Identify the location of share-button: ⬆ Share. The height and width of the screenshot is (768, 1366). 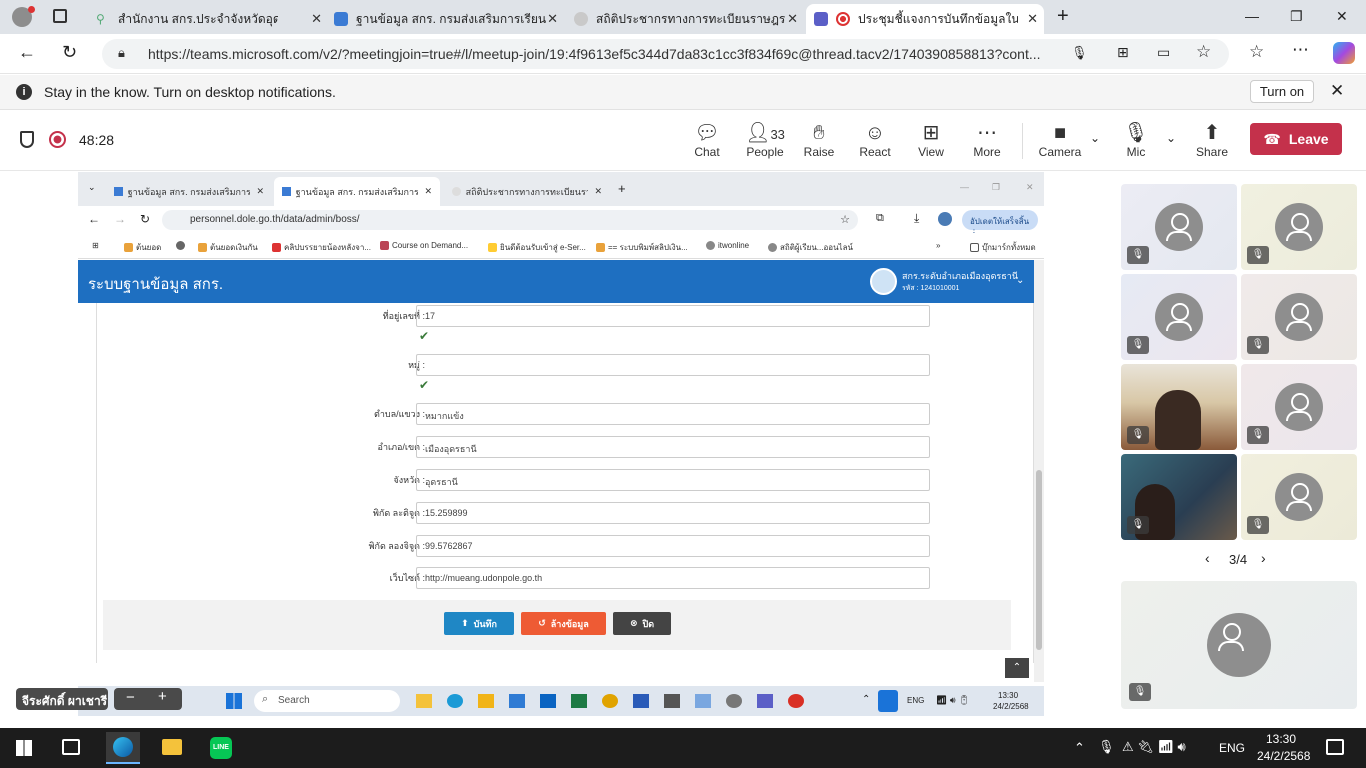
(1212, 140).